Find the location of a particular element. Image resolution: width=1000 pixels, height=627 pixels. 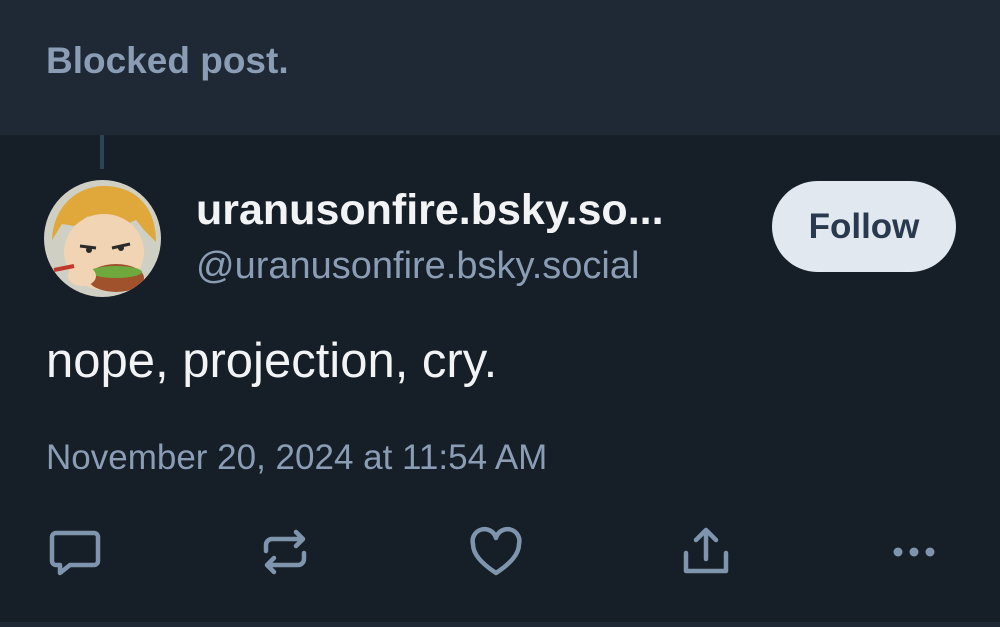

reply-button is located at coordinates (75, 552).